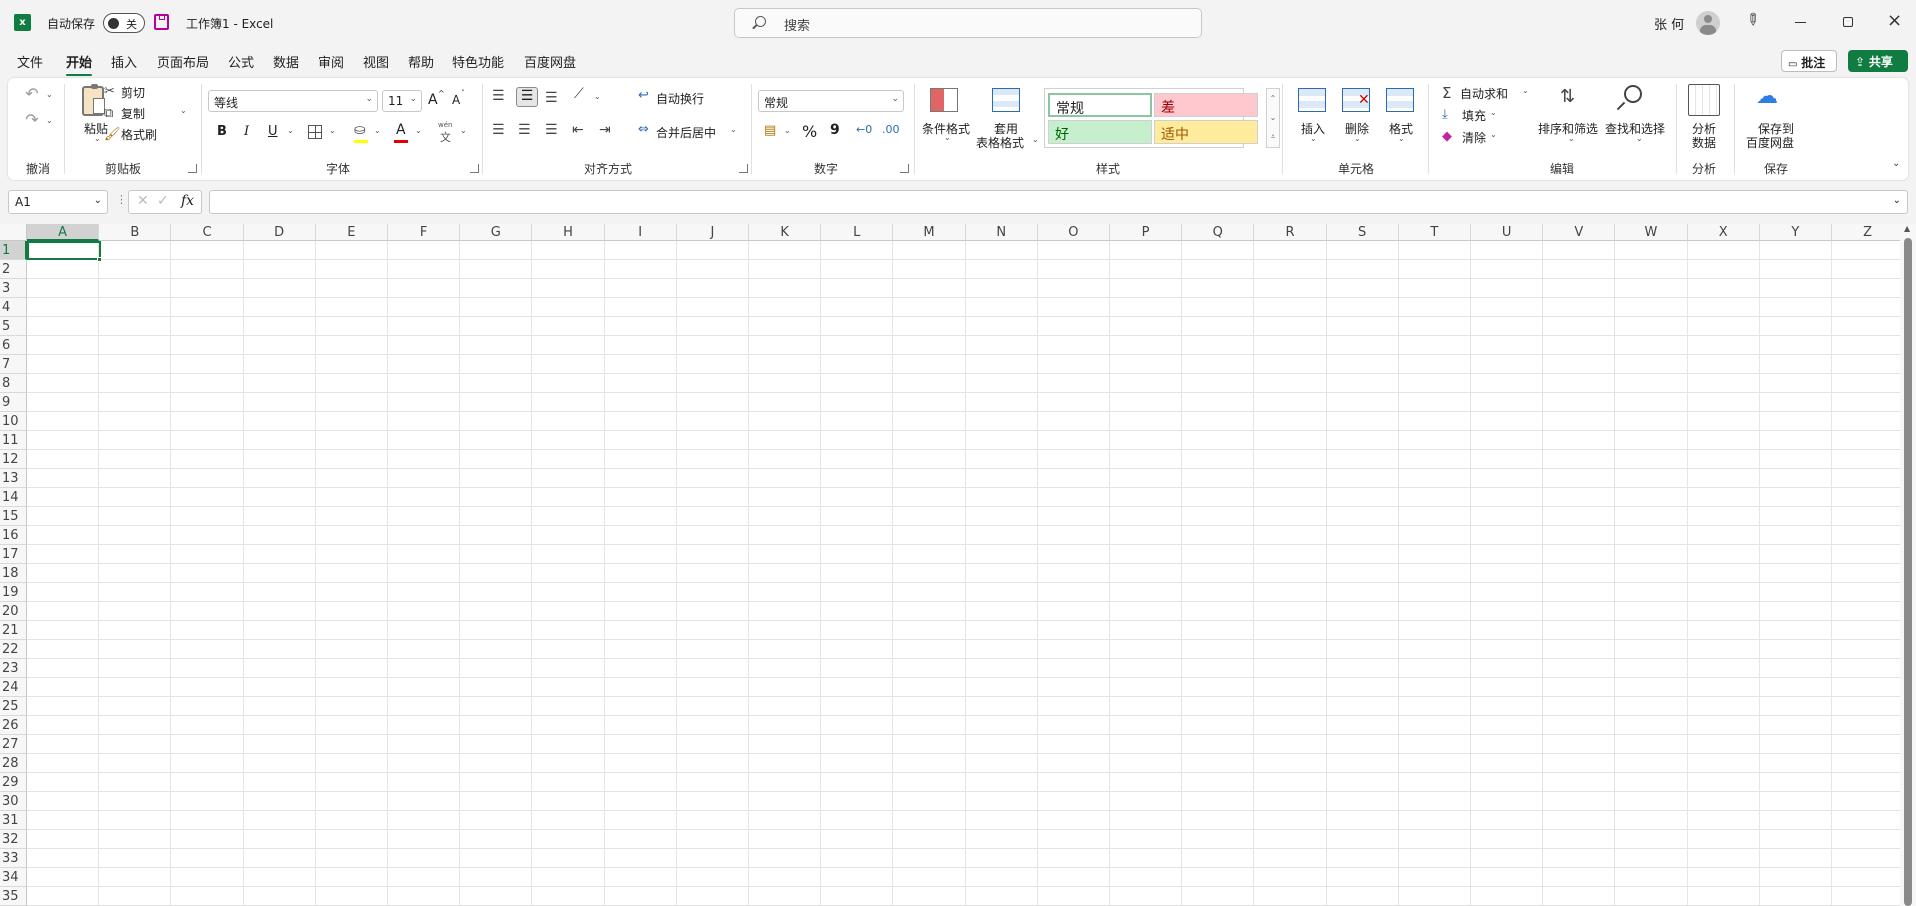 This screenshot has width=1916, height=906. What do you see at coordinates (121, 199) in the screenshot?
I see `more-dots-icon: ⋮` at bounding box center [121, 199].